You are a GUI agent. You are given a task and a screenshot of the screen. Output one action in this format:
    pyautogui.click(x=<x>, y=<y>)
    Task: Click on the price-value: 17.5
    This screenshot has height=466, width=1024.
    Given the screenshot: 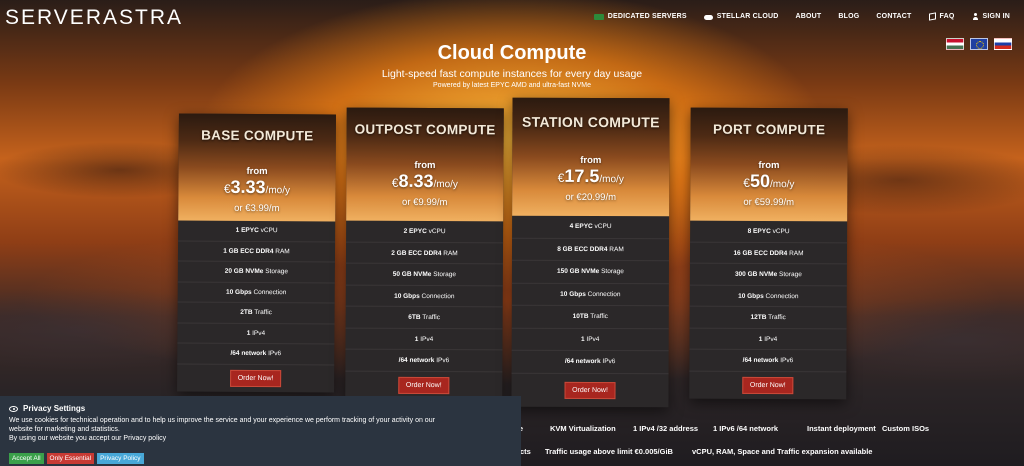 What is the action you would take?
    pyautogui.click(x=582, y=176)
    